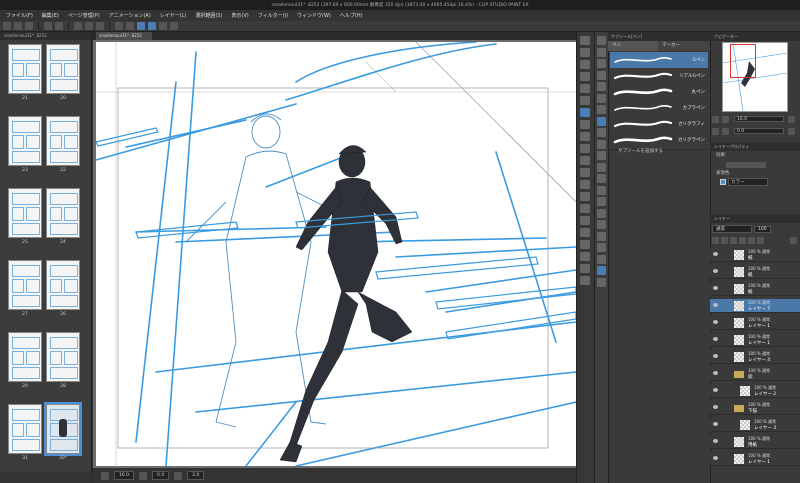 This screenshot has height=483, width=800. I want to click on transform-icon, so click(100, 26).